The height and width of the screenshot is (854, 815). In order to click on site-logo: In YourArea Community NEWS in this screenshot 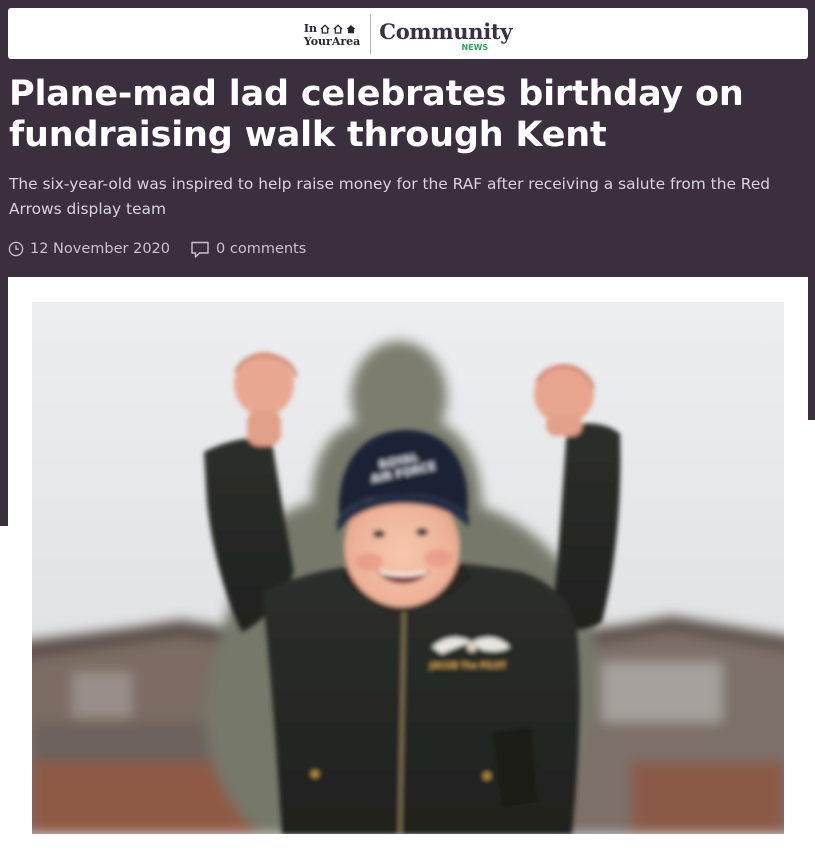, I will do `click(407, 33)`.